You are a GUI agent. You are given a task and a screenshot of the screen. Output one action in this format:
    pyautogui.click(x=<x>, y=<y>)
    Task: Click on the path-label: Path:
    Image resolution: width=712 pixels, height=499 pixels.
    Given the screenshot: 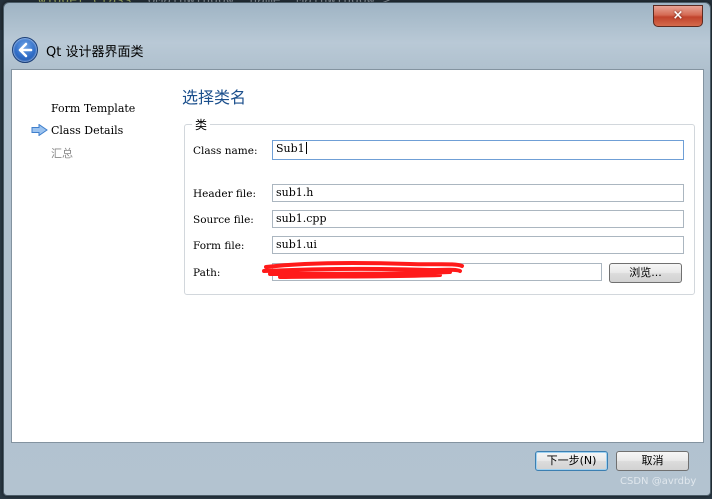 What is the action you would take?
    pyautogui.click(x=207, y=273)
    